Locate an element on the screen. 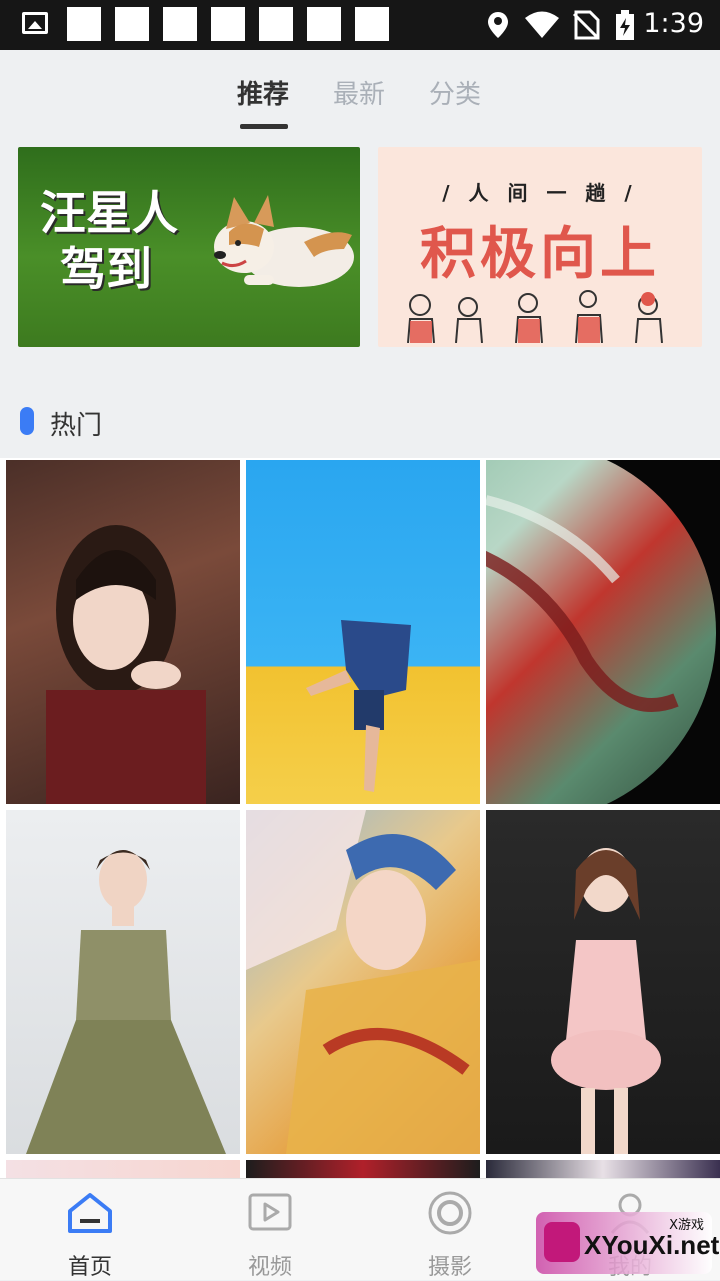  battery-charging-icon is located at coordinates (625, 25).